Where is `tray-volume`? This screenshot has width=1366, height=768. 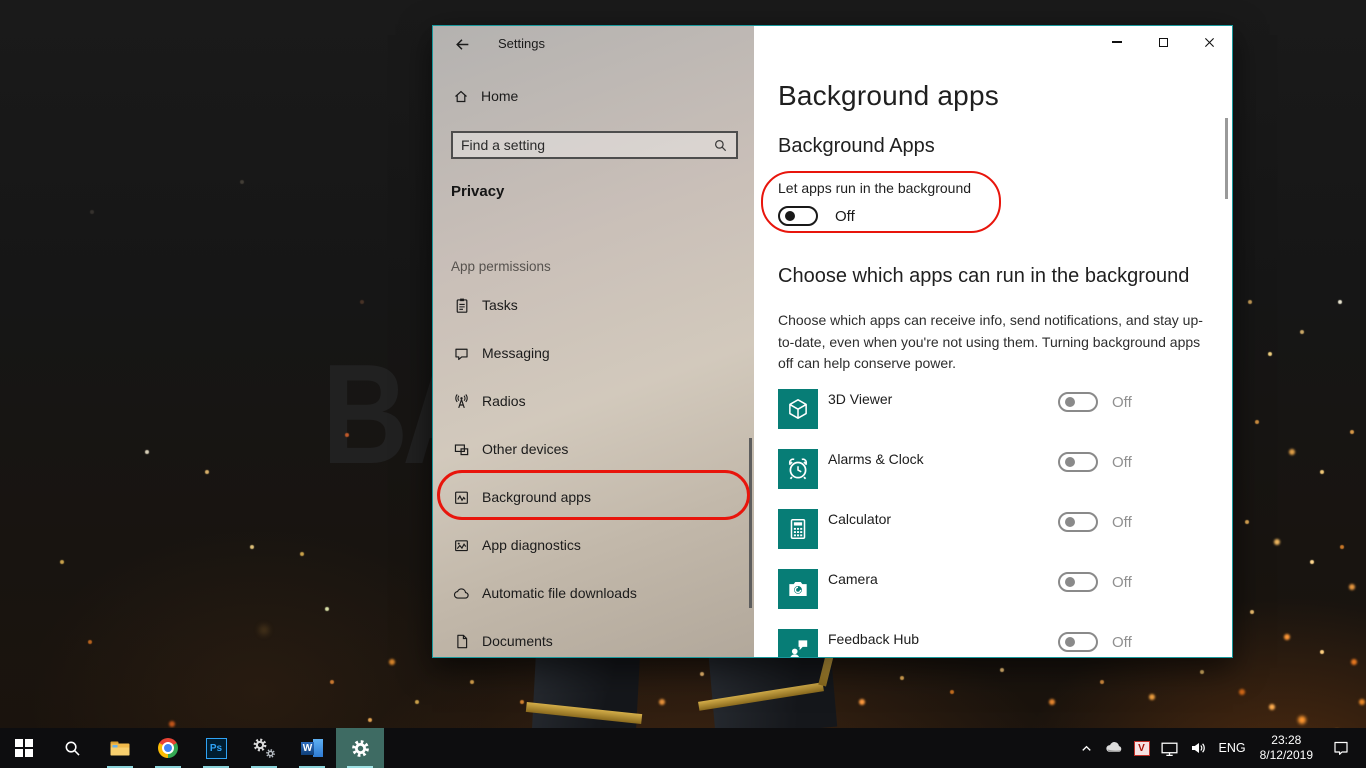
tray-volume is located at coordinates (1198, 748).